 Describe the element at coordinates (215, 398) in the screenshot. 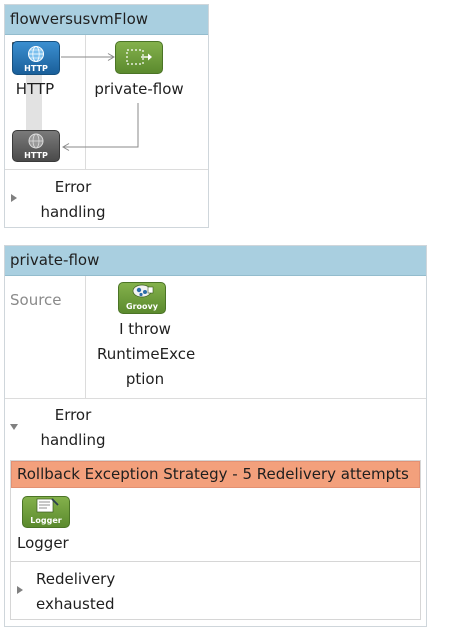

I see `process-divider` at that location.